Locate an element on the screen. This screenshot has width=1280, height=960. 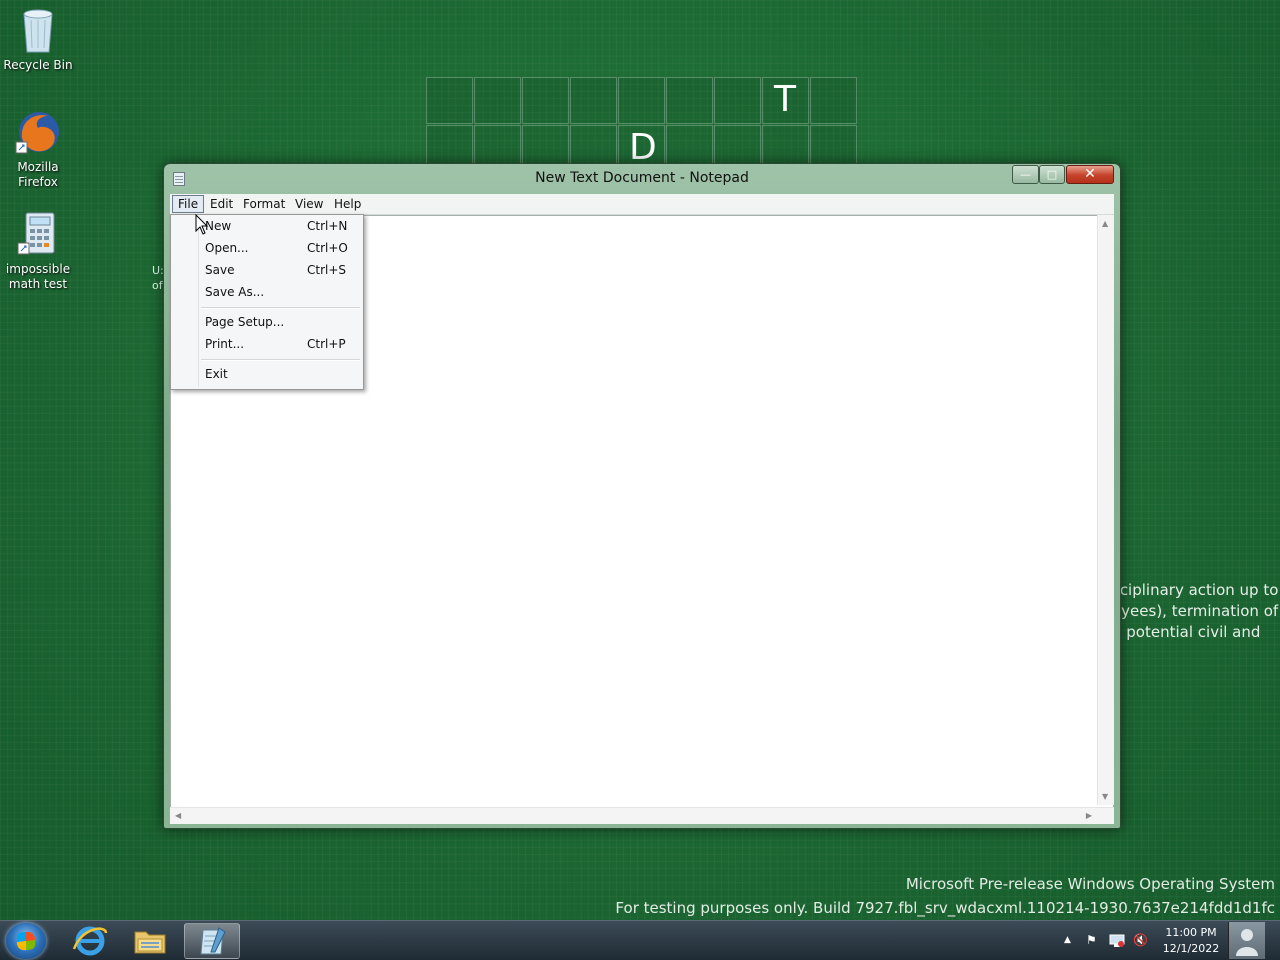
start-button is located at coordinates (26, 941).